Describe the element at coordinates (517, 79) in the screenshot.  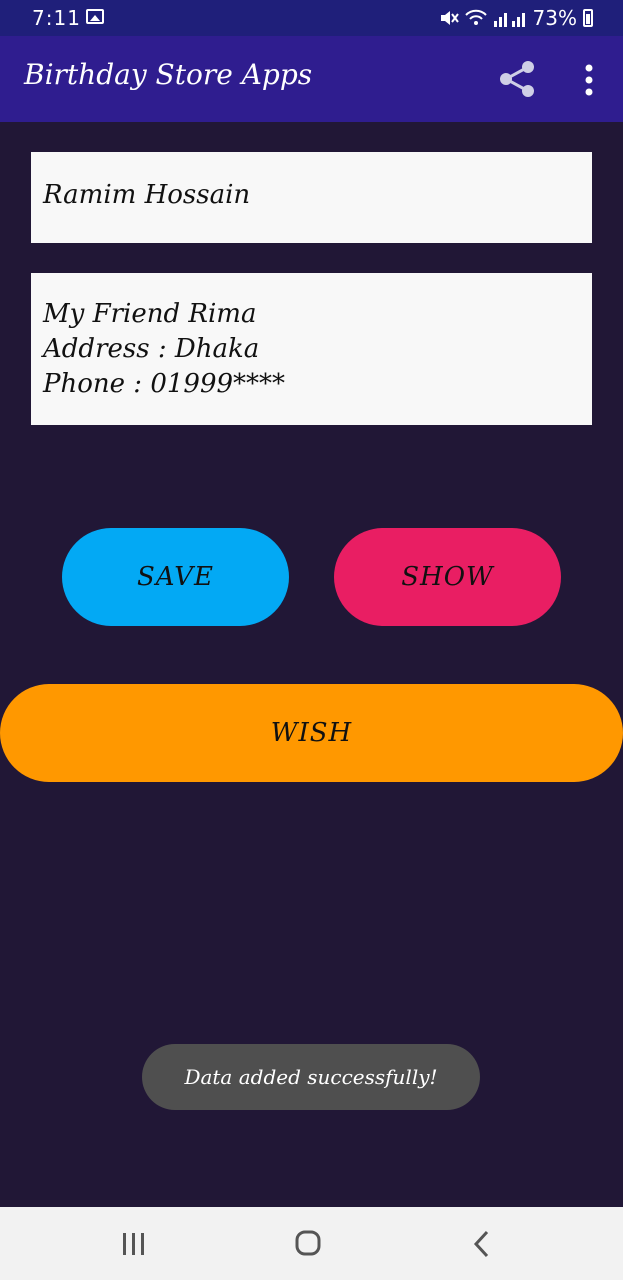
I see `share-icon` at that location.